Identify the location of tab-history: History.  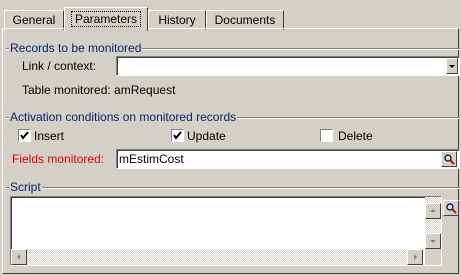
(177, 20).